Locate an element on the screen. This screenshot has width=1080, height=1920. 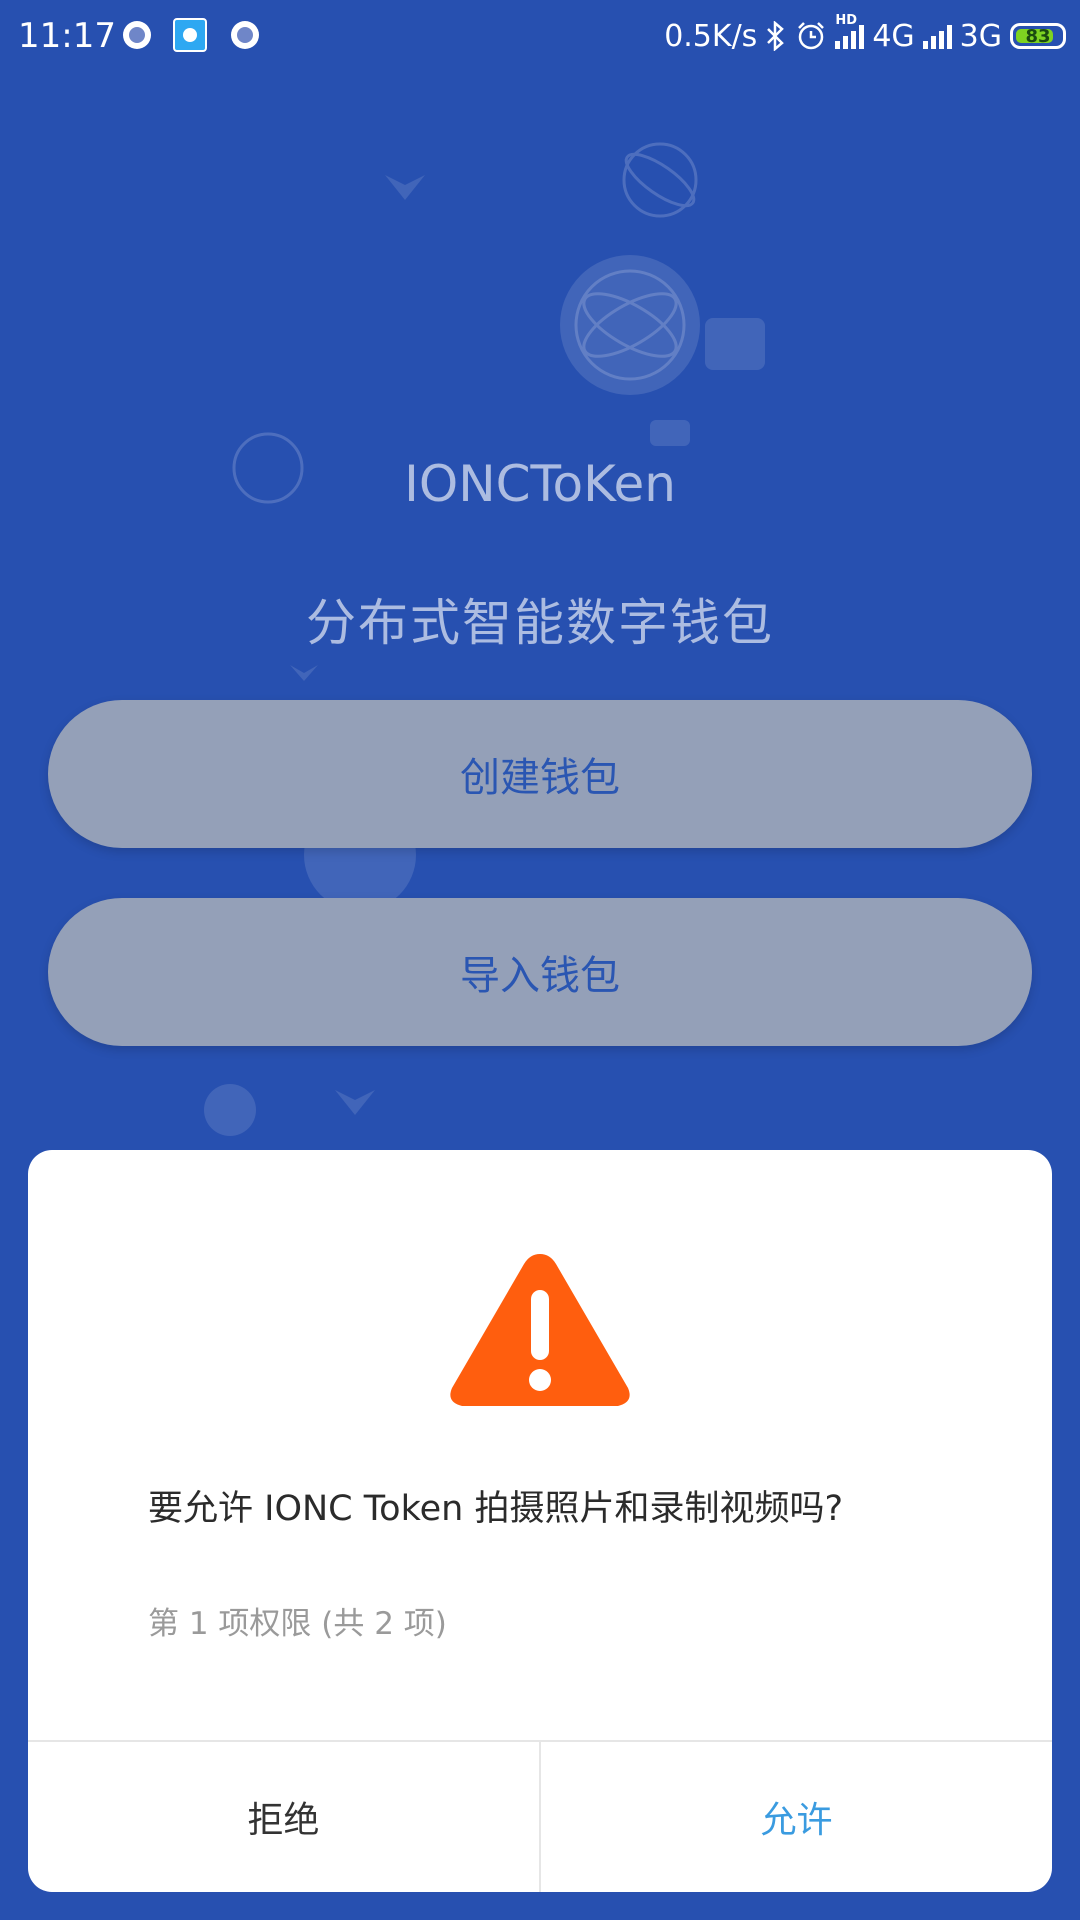
status-indicators: 0.5K/s HD 4G 3G 83 is located at coordinates (865, 35).